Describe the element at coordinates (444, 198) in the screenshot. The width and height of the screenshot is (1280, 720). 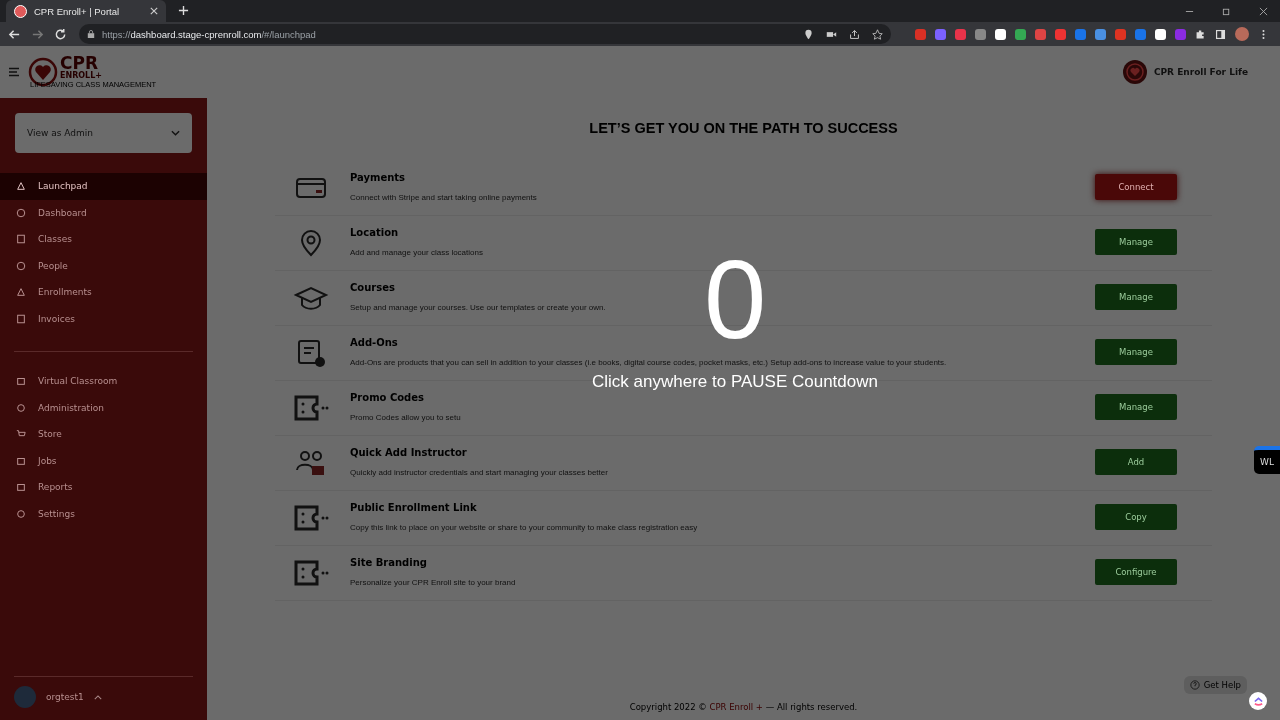
I see `task-description: Connect with Stripe and start taking online payments` at that location.